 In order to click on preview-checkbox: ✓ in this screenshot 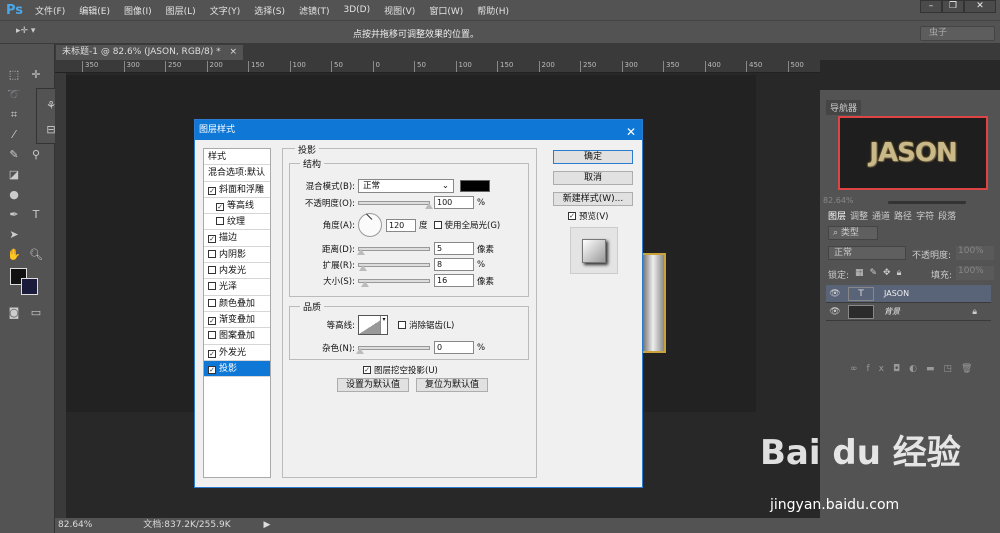, I will do `click(572, 216)`.